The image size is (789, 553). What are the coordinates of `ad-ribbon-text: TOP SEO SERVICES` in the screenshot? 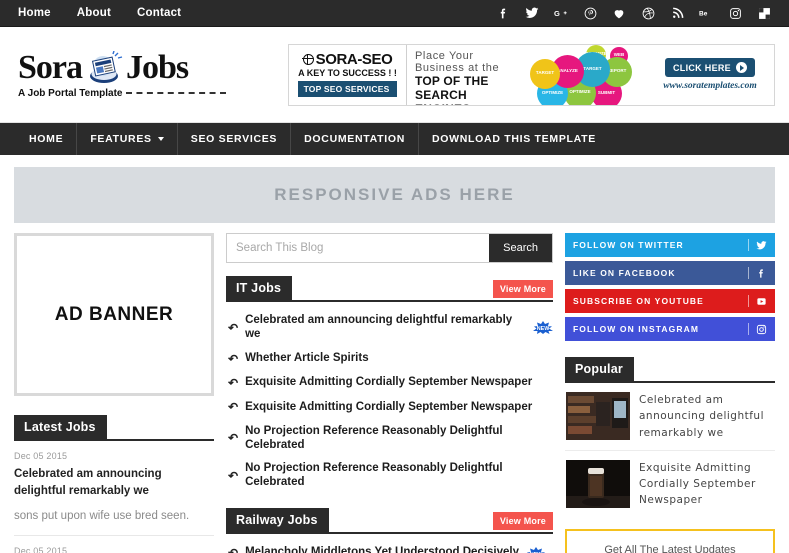 It's located at (347, 89).